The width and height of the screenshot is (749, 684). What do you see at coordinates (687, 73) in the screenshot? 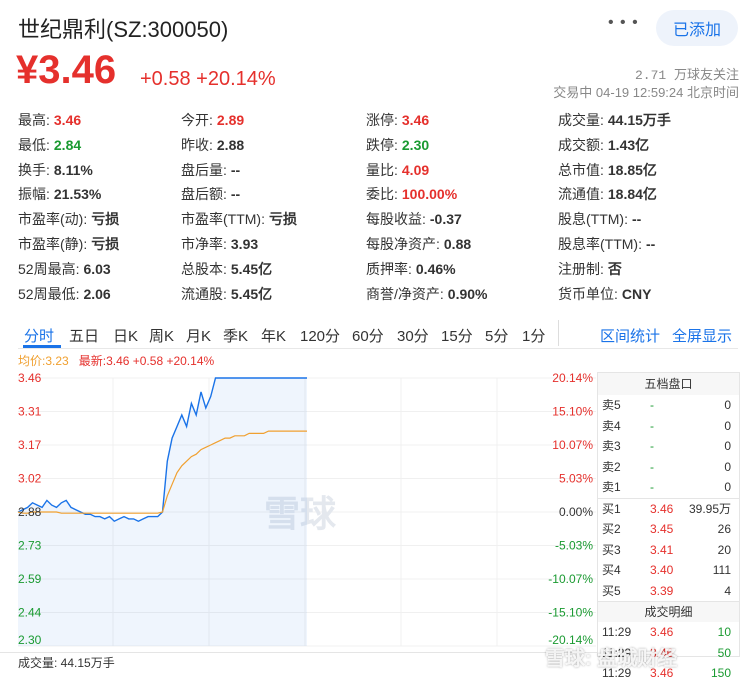
I see `followers-count: 2.71 万球友关注` at bounding box center [687, 73].